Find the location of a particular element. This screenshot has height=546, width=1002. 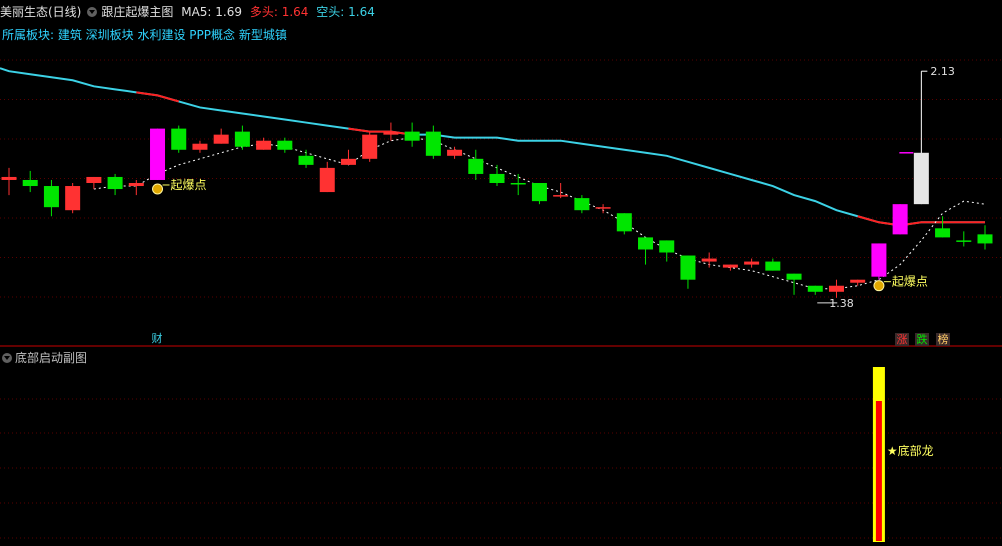

tag-die: 跌 is located at coordinates (922, 339).